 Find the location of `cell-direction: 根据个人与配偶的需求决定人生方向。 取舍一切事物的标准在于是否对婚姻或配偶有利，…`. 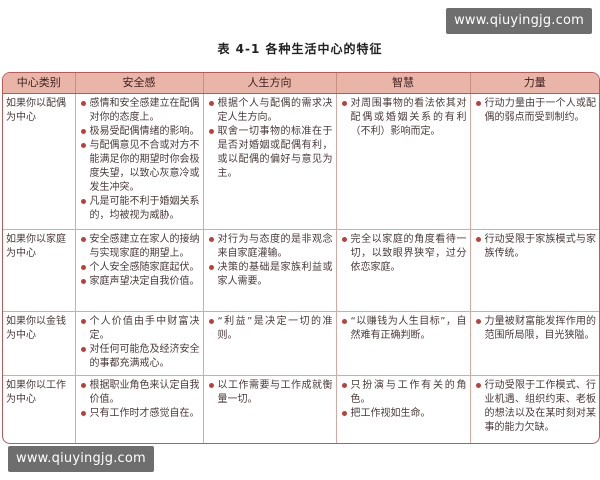

cell-direction: 根据个人与配偶的需求决定人生方向。 取舍一切事物的标准在于是否对婚姻或配偶有利，… is located at coordinates (270, 161).